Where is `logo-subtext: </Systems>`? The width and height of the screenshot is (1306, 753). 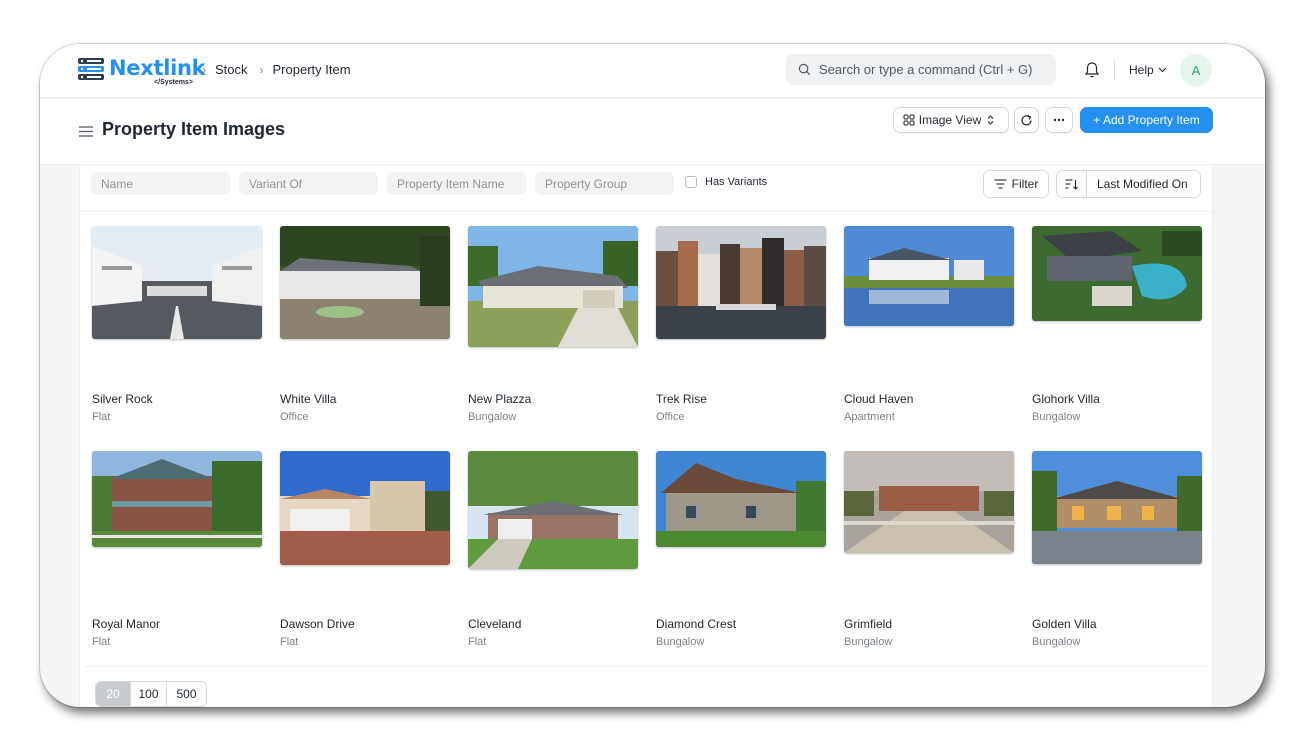 logo-subtext: </Systems> is located at coordinates (173, 82).